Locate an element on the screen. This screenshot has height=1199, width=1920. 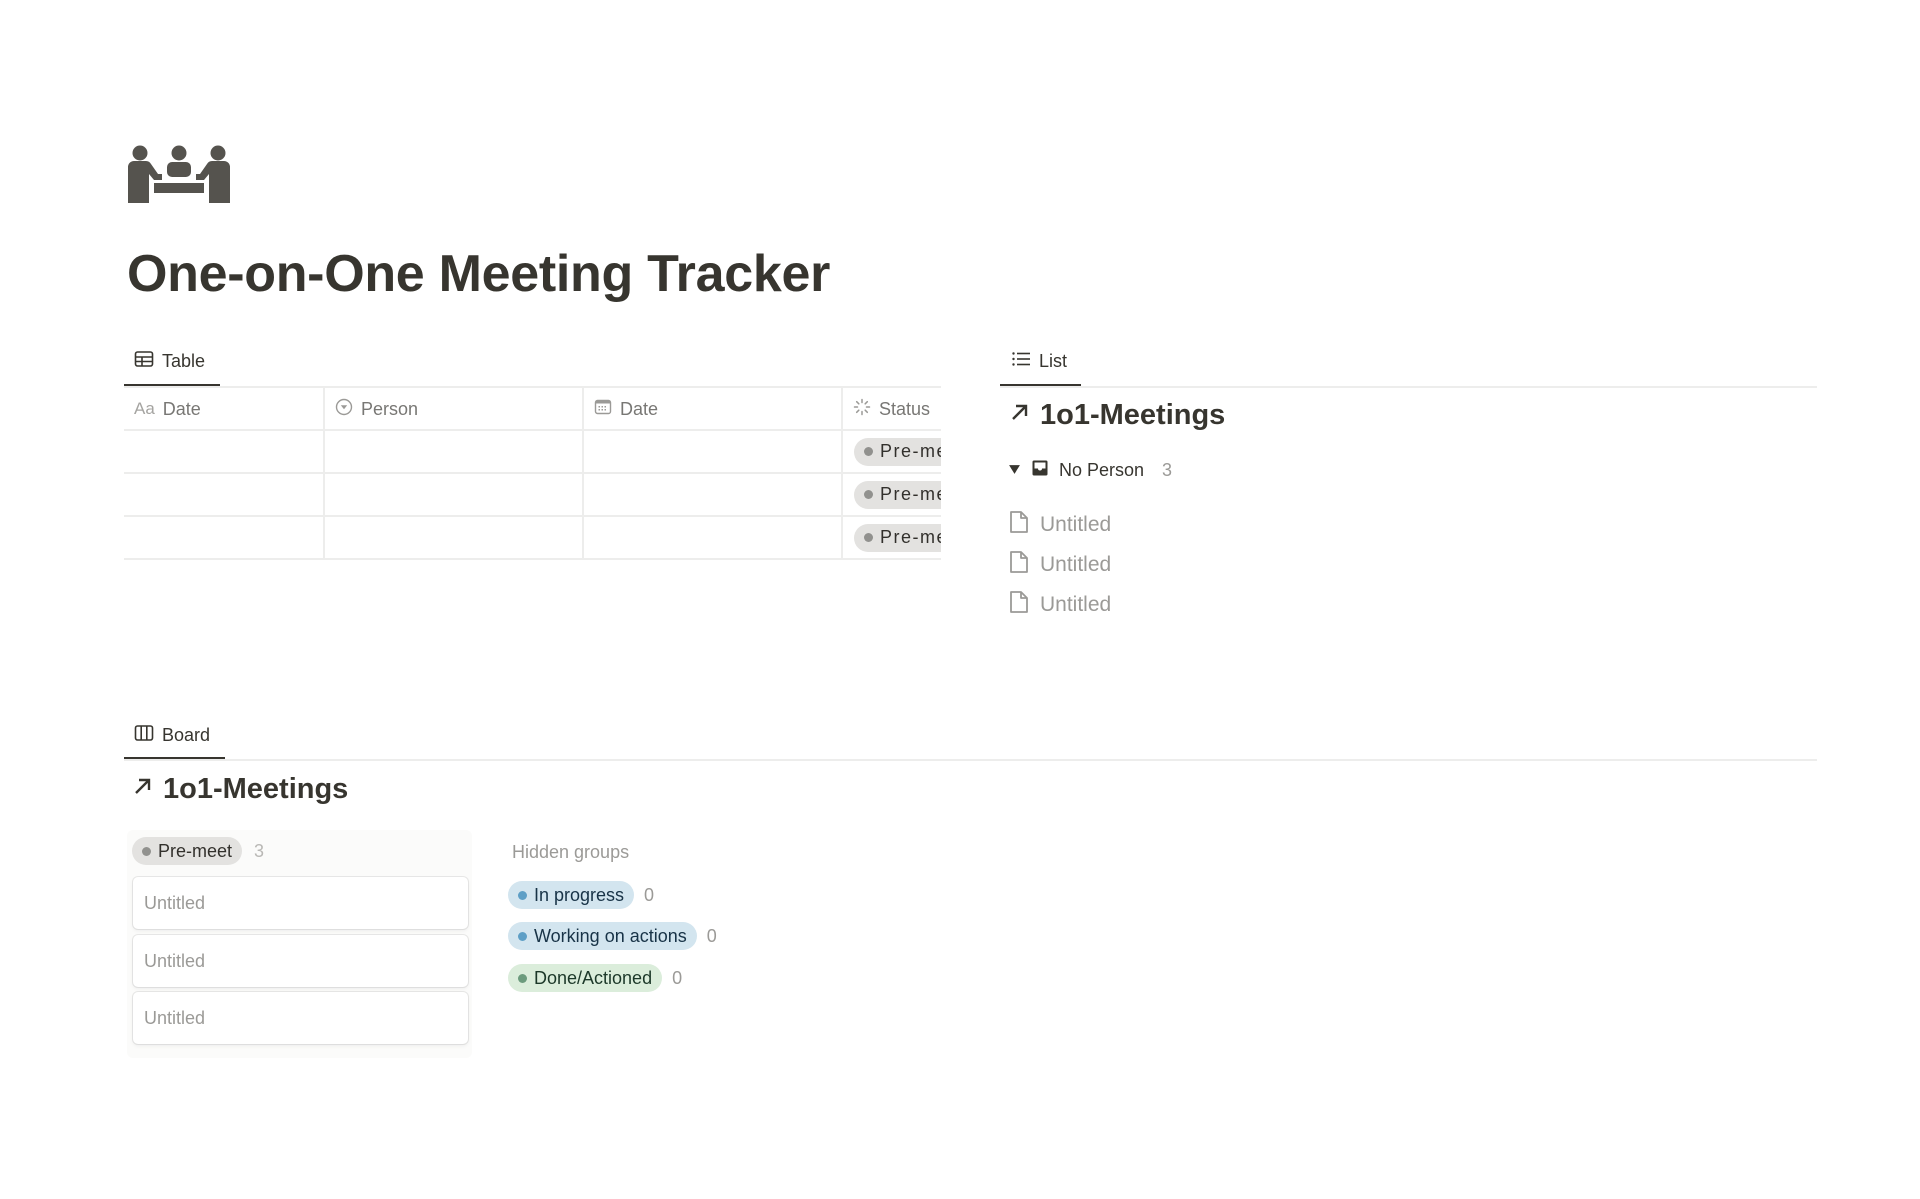
group-label: No Person is located at coordinates (1102, 470).